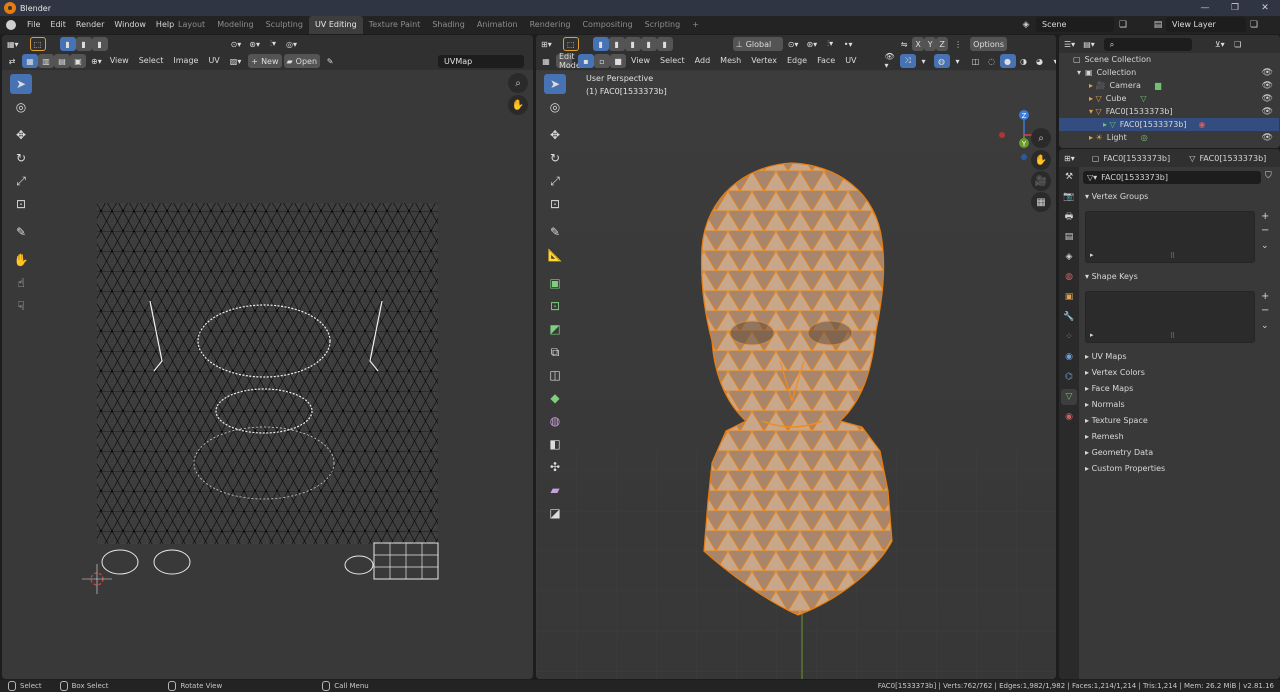 The width and height of the screenshot is (1280, 692). I want to click on pivot-point-icon: ⊙▾, so click(236, 44).